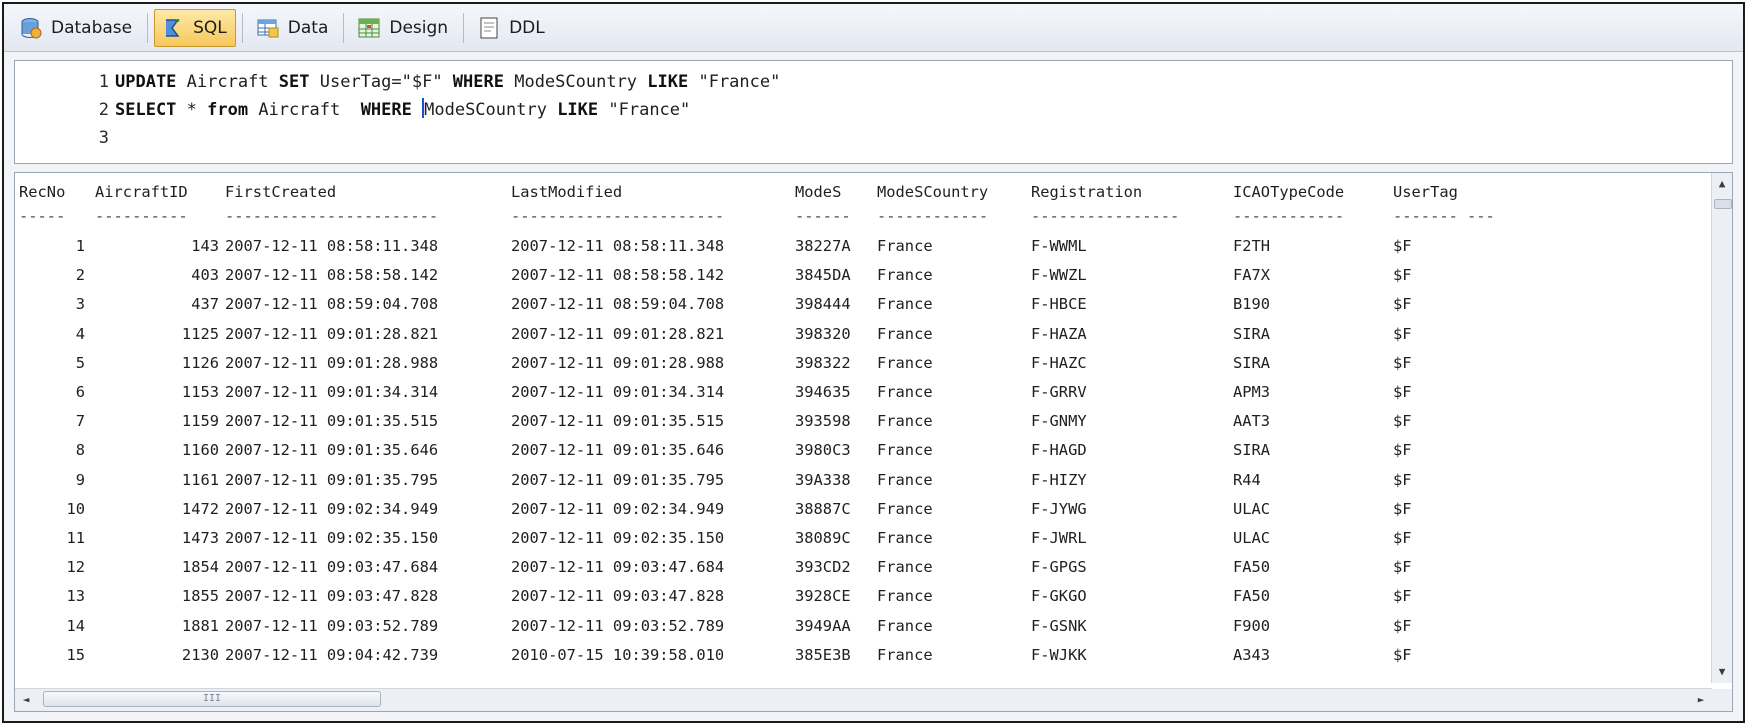 The image size is (1749, 727). Describe the element at coordinates (1425, 192) in the screenshot. I see `column-header: UserTag` at that location.